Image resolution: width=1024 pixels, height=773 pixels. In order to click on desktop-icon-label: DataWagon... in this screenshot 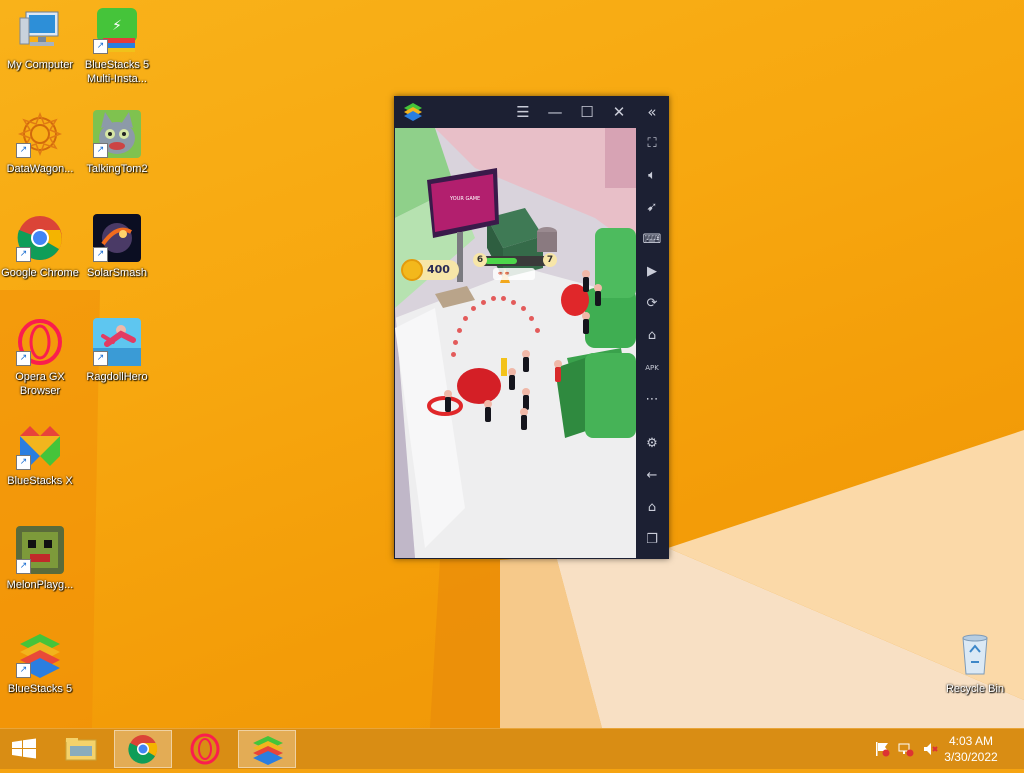, I will do `click(40, 169)`.